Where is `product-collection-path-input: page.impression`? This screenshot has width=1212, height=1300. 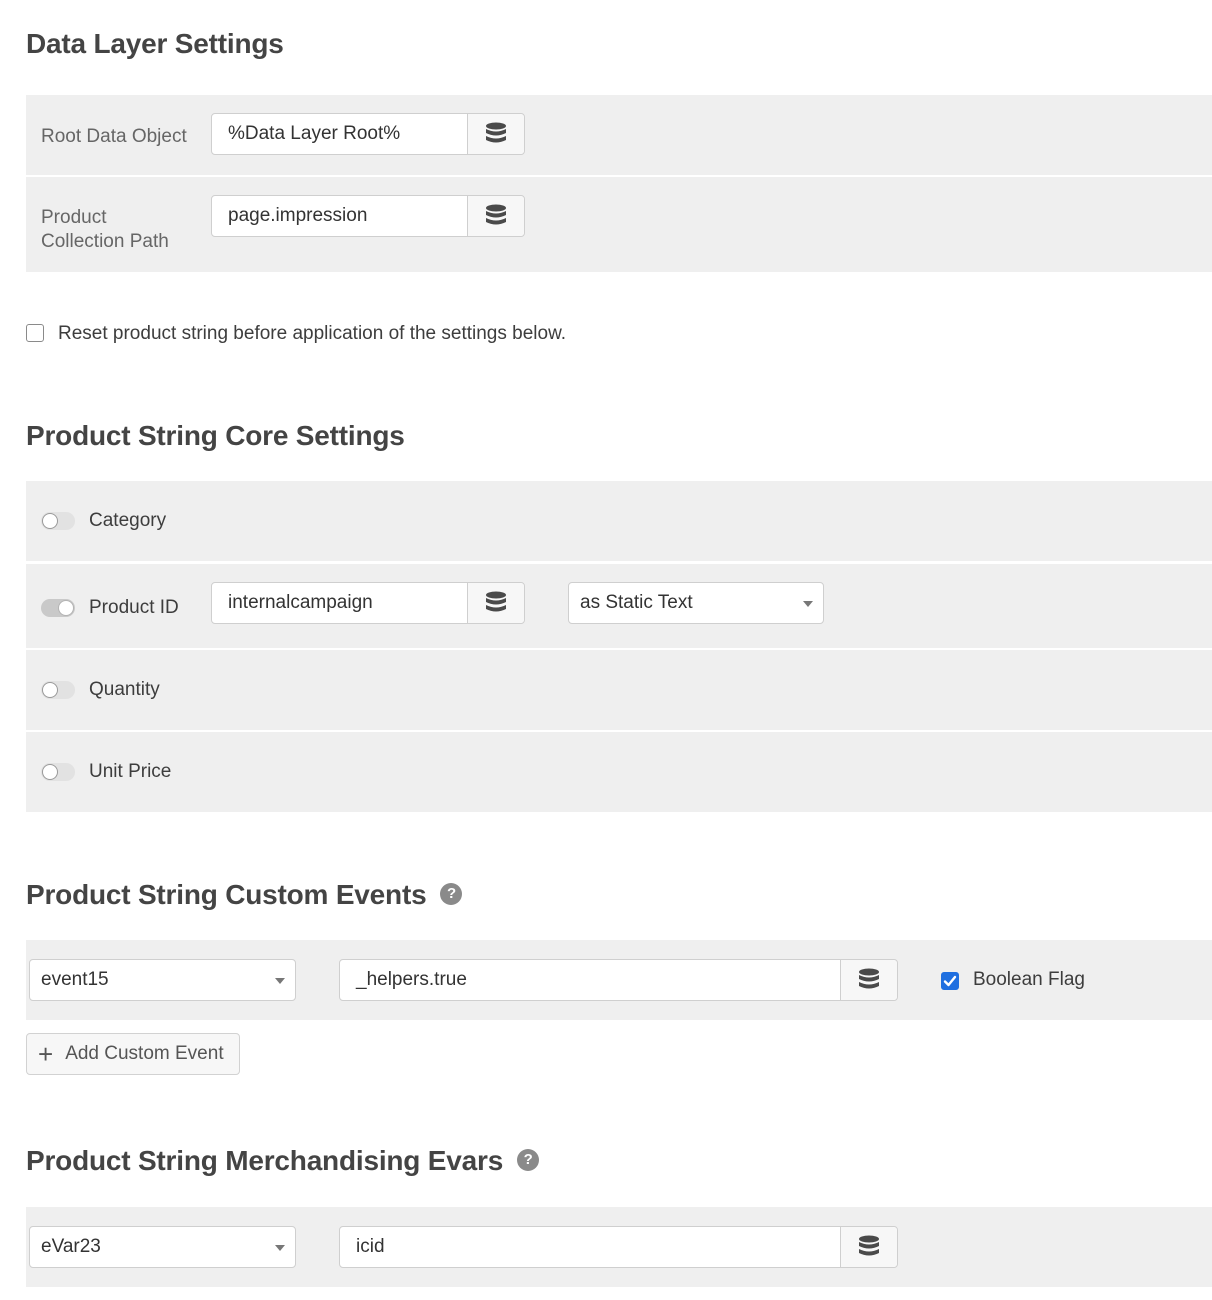 product-collection-path-input: page.impression is located at coordinates (339, 216).